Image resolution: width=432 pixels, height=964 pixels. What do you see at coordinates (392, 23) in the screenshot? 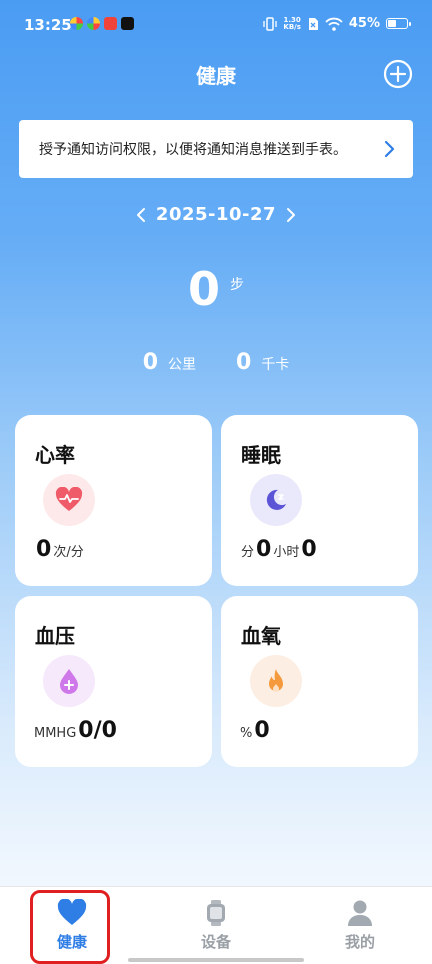
I see `battery-level` at bounding box center [392, 23].